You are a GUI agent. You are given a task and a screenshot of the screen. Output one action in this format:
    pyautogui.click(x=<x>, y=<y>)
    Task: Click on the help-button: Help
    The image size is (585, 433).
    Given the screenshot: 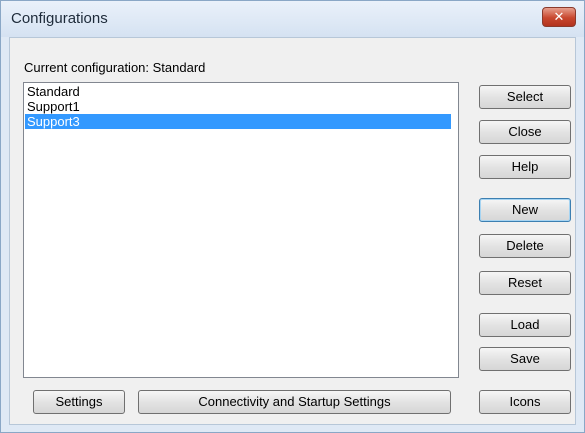 What is the action you would take?
    pyautogui.click(x=525, y=167)
    